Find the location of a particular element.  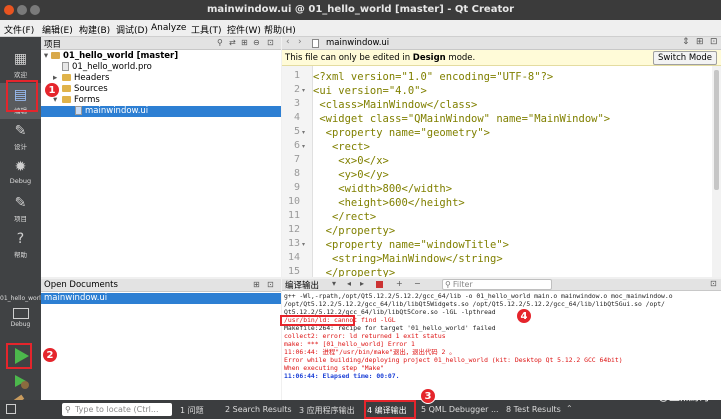

editor-toolbar: ‹ › mainwindow.ui ⇕ ⊞ ⊡ is located at coordinates (501, 43).